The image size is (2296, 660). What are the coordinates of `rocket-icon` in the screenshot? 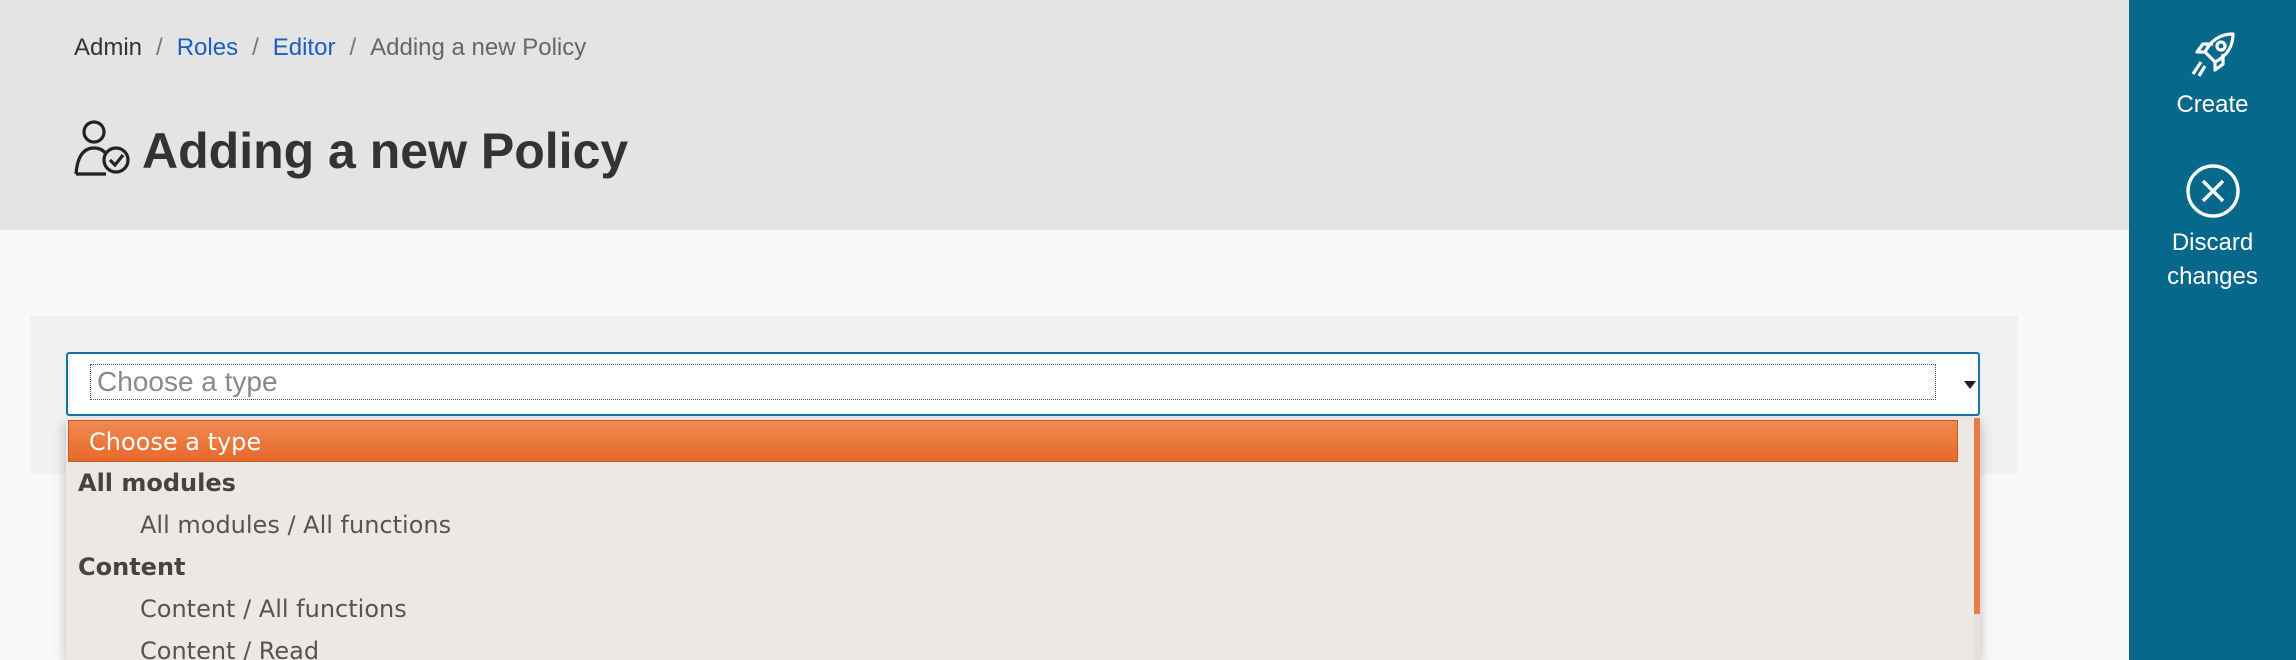 It's located at (2212, 55).